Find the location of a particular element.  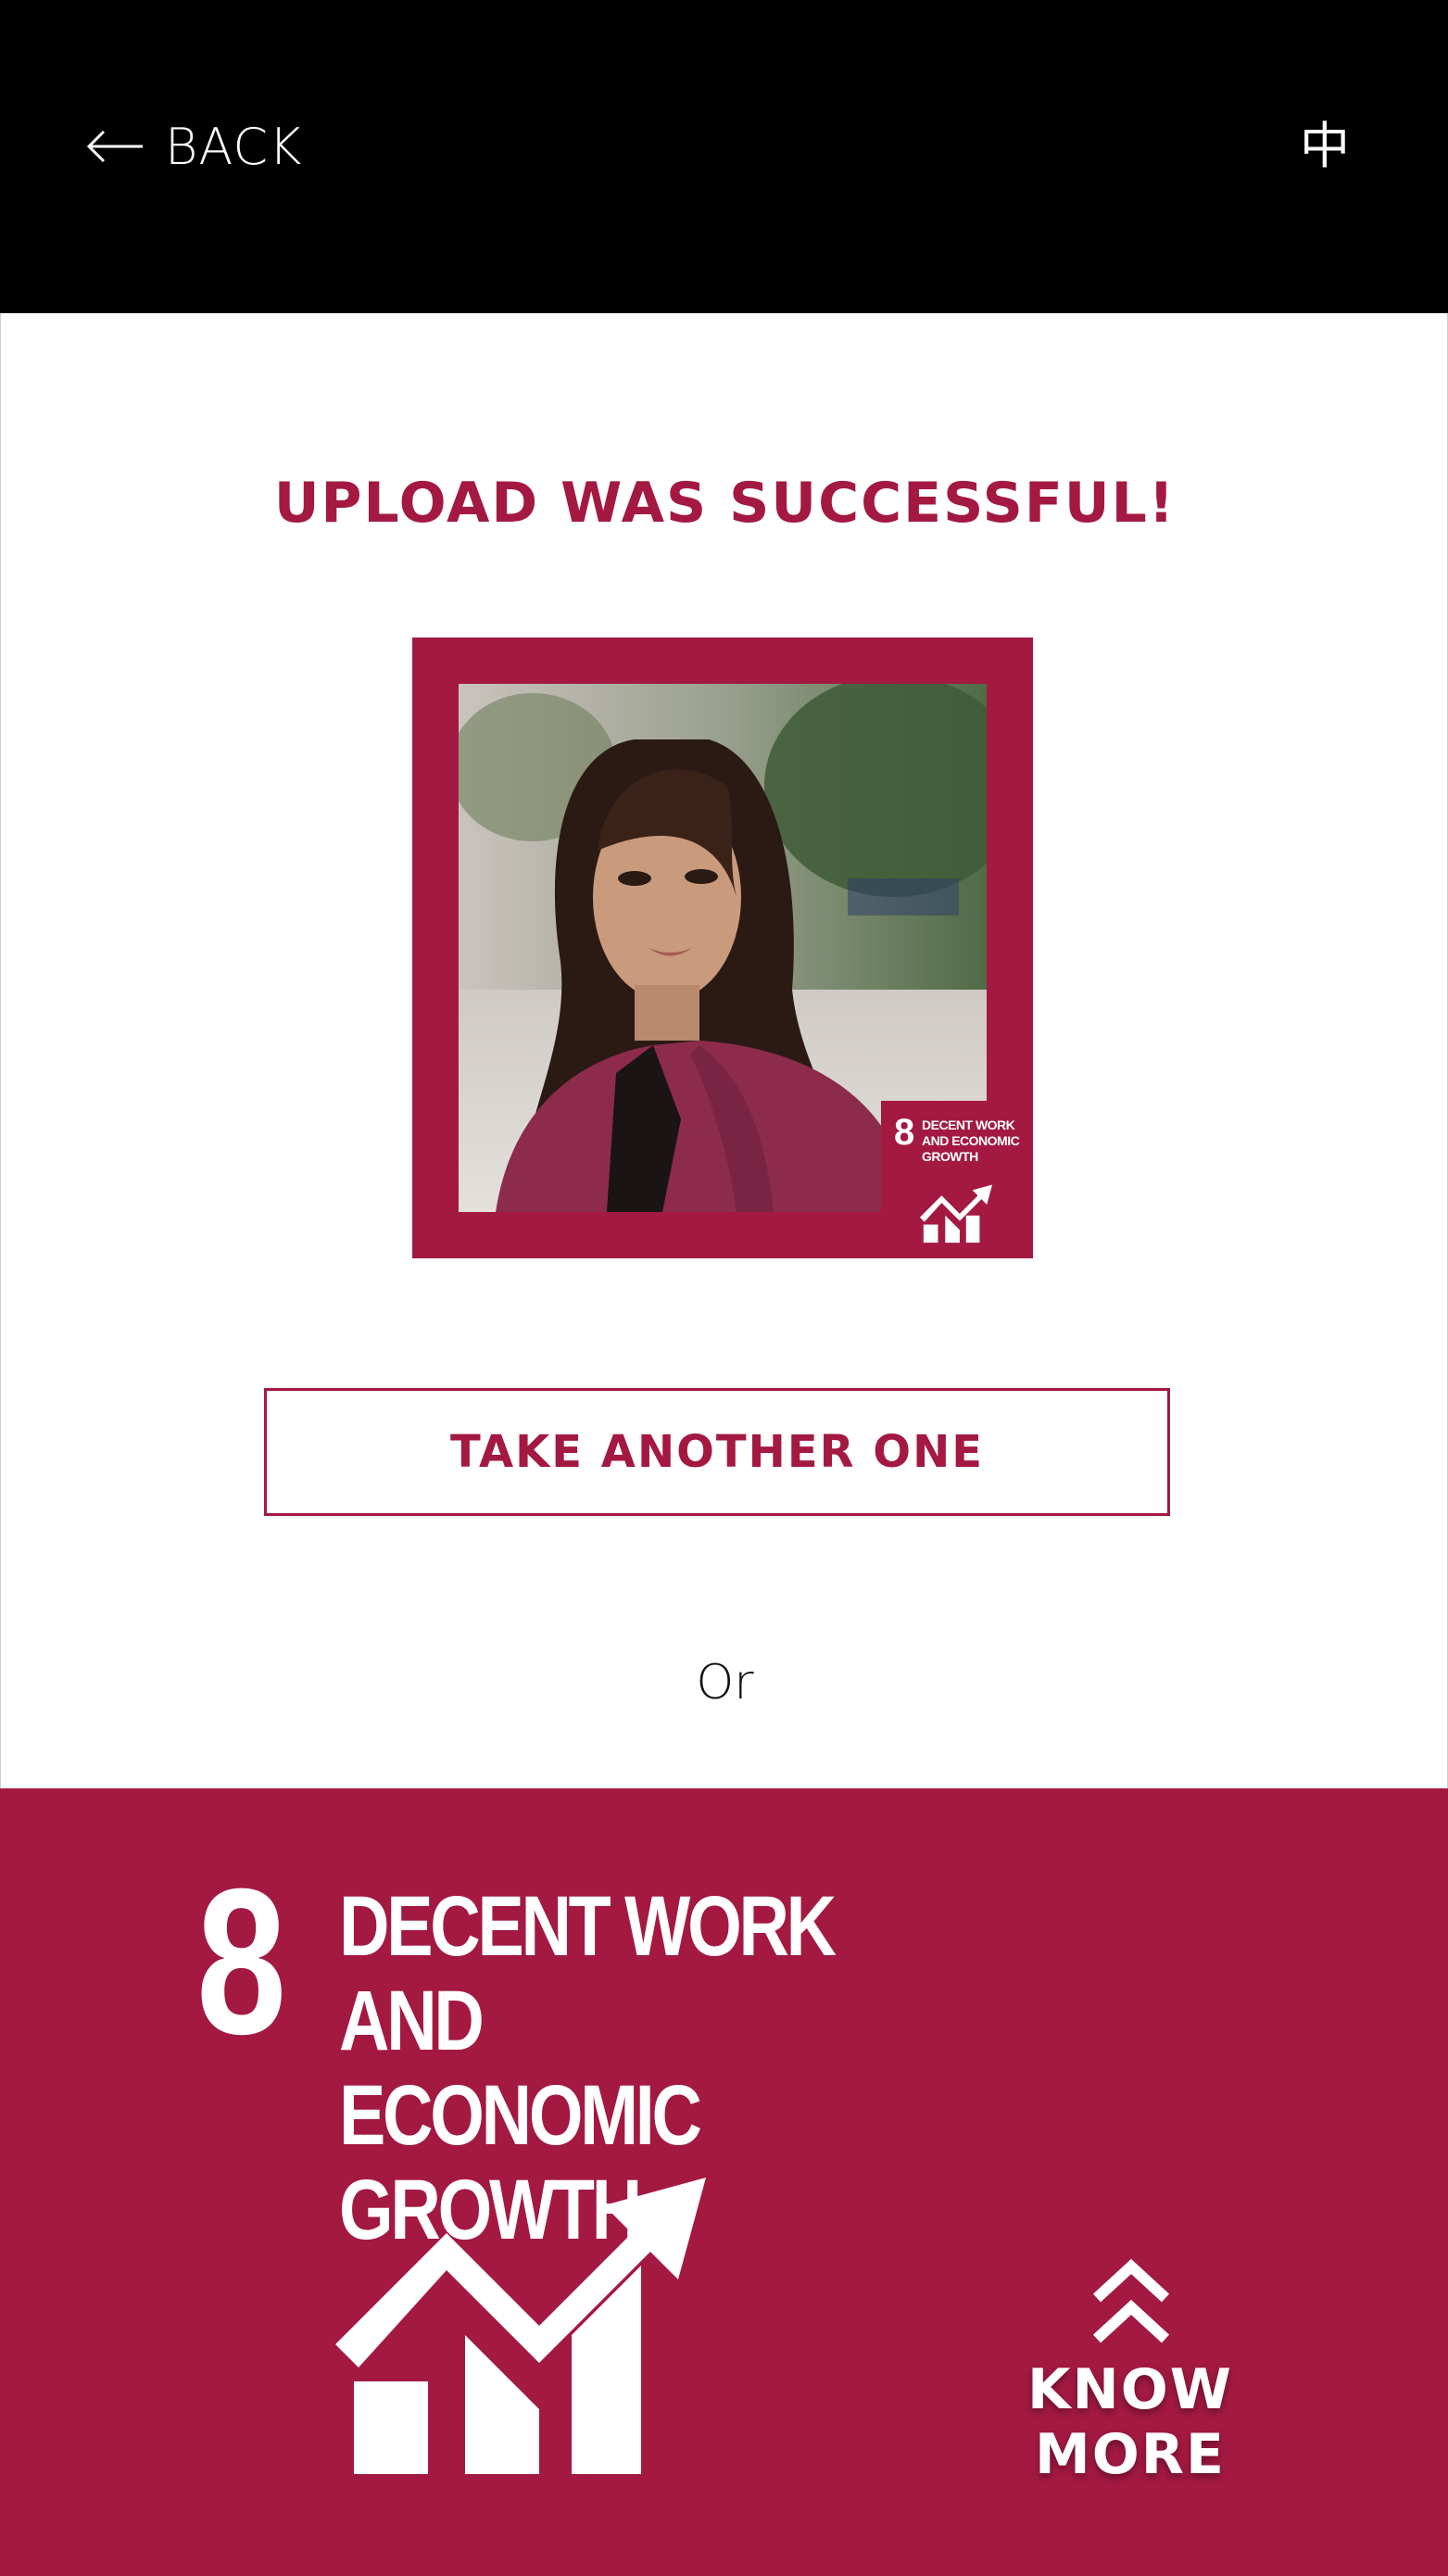

framed-photo: 8 DECENT WORK AND ECONOMIC GROWTH is located at coordinates (722, 948).